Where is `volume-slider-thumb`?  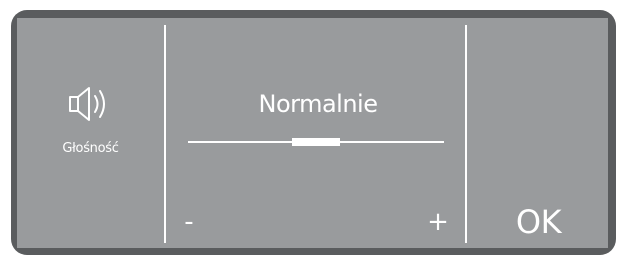
volume-slider-thumb is located at coordinates (316, 142).